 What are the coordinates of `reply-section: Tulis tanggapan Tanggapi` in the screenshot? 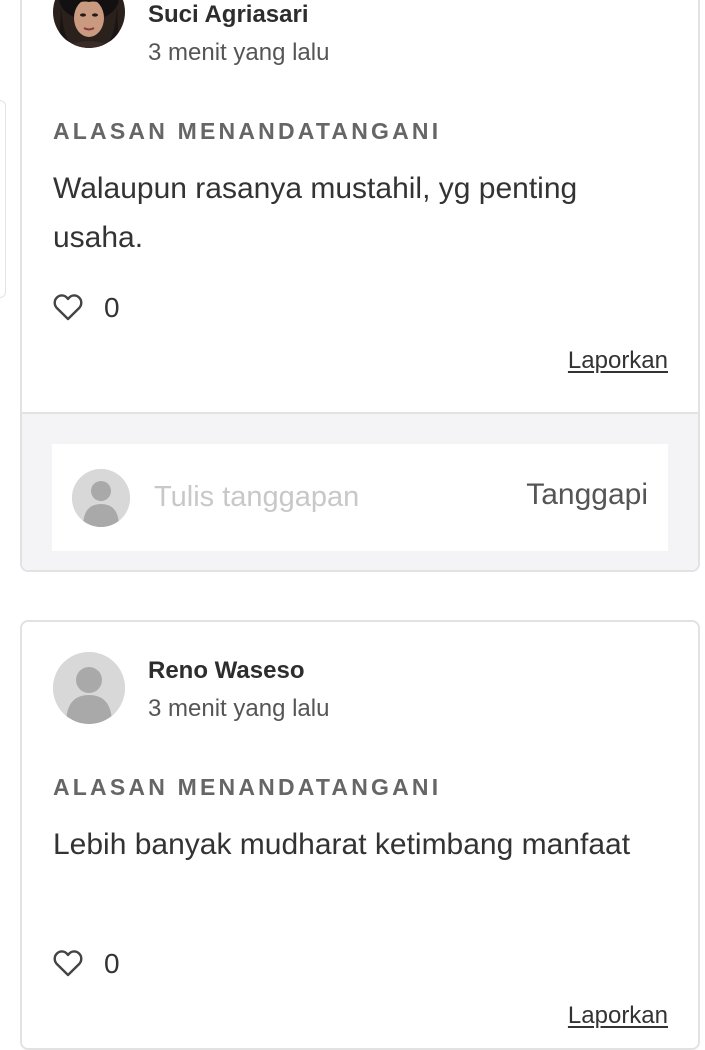 It's located at (360, 491).